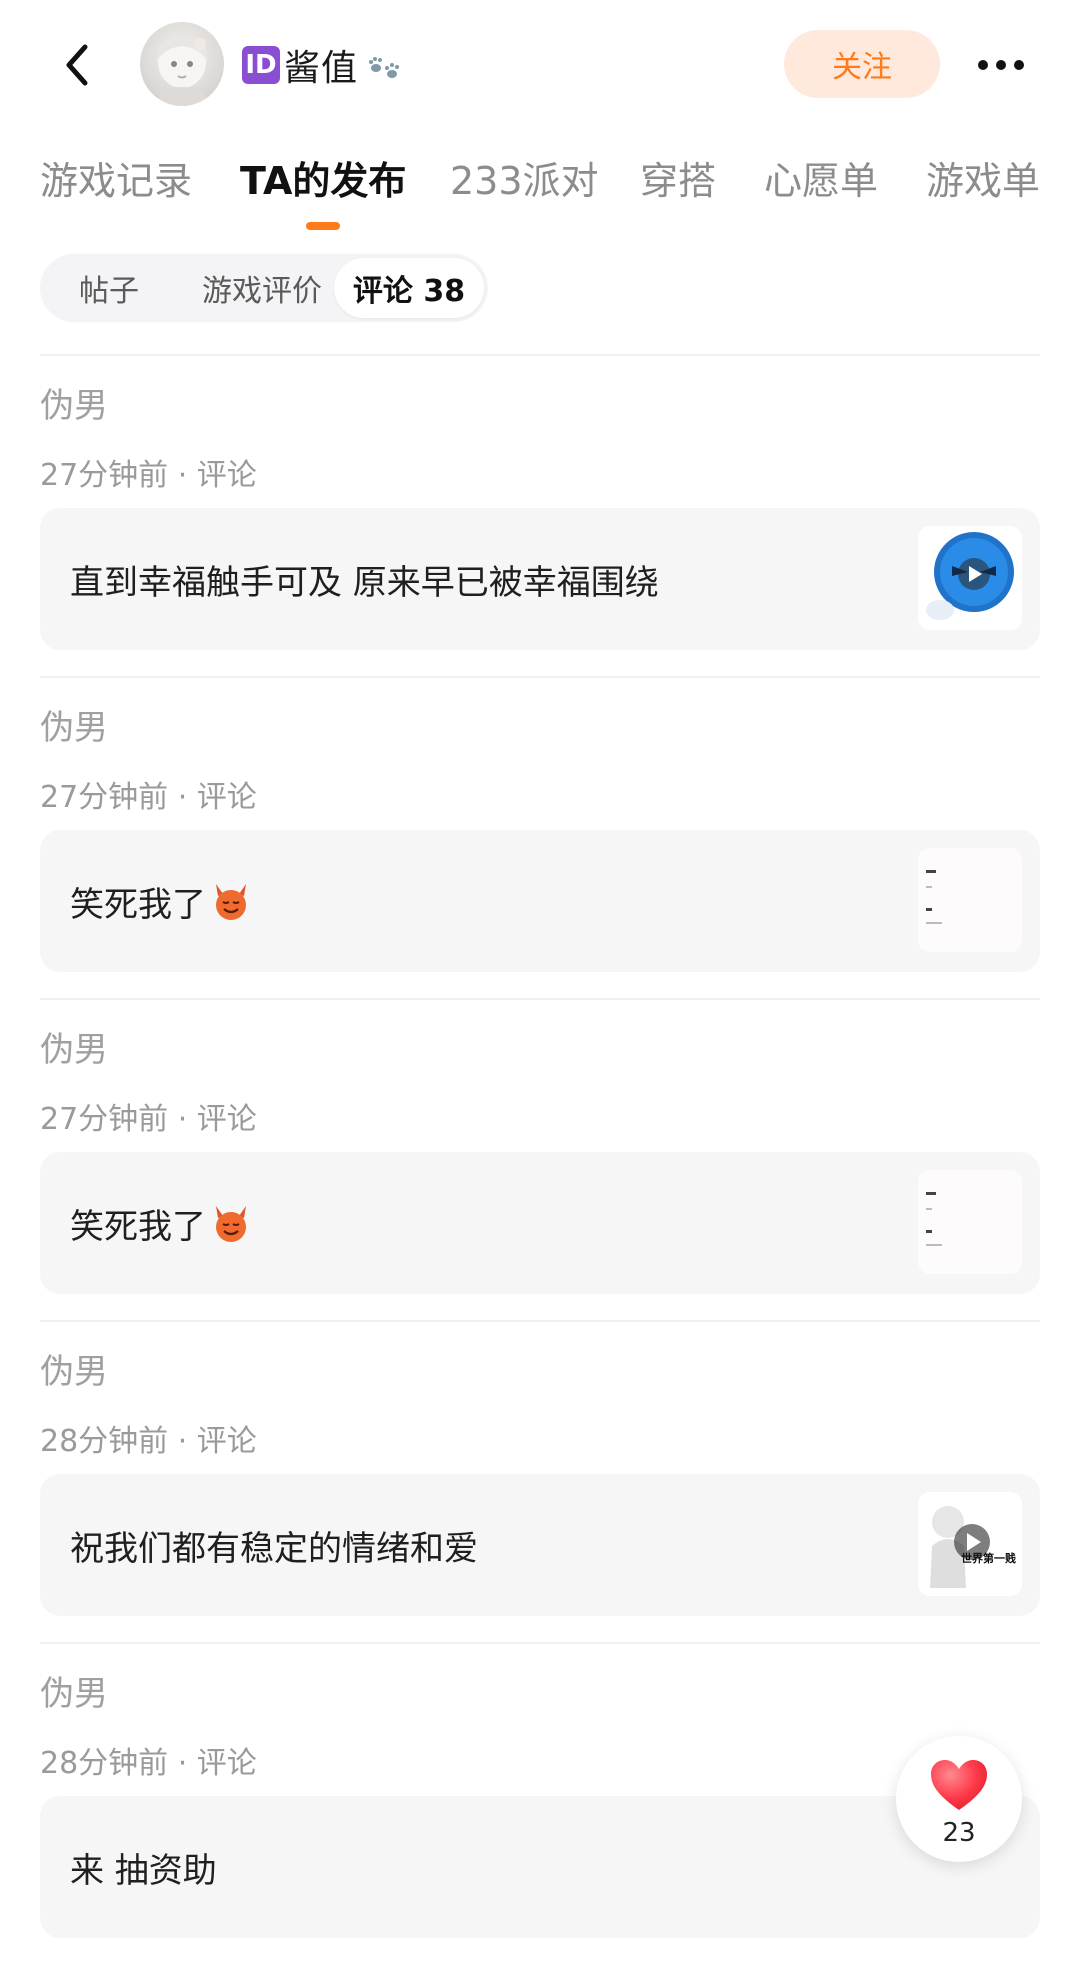 The width and height of the screenshot is (1080, 1981). What do you see at coordinates (274, 1548) in the screenshot?
I see `comment-text-content: 祝我们都有稳定的情绪和爱` at bounding box center [274, 1548].